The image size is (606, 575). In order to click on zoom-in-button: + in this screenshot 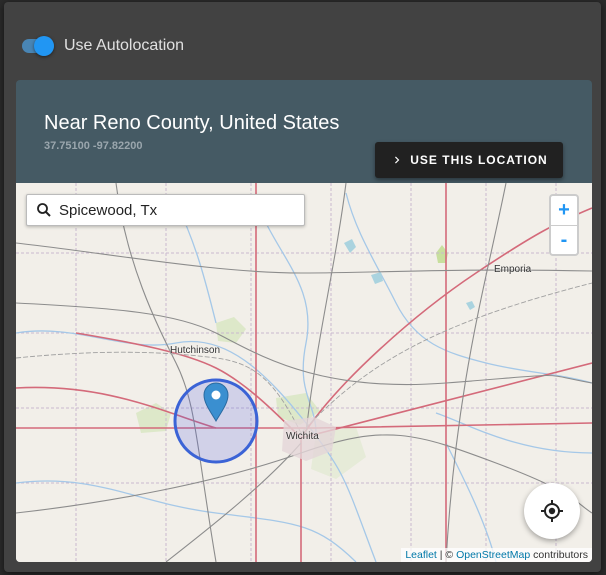, I will do `click(564, 211)`.